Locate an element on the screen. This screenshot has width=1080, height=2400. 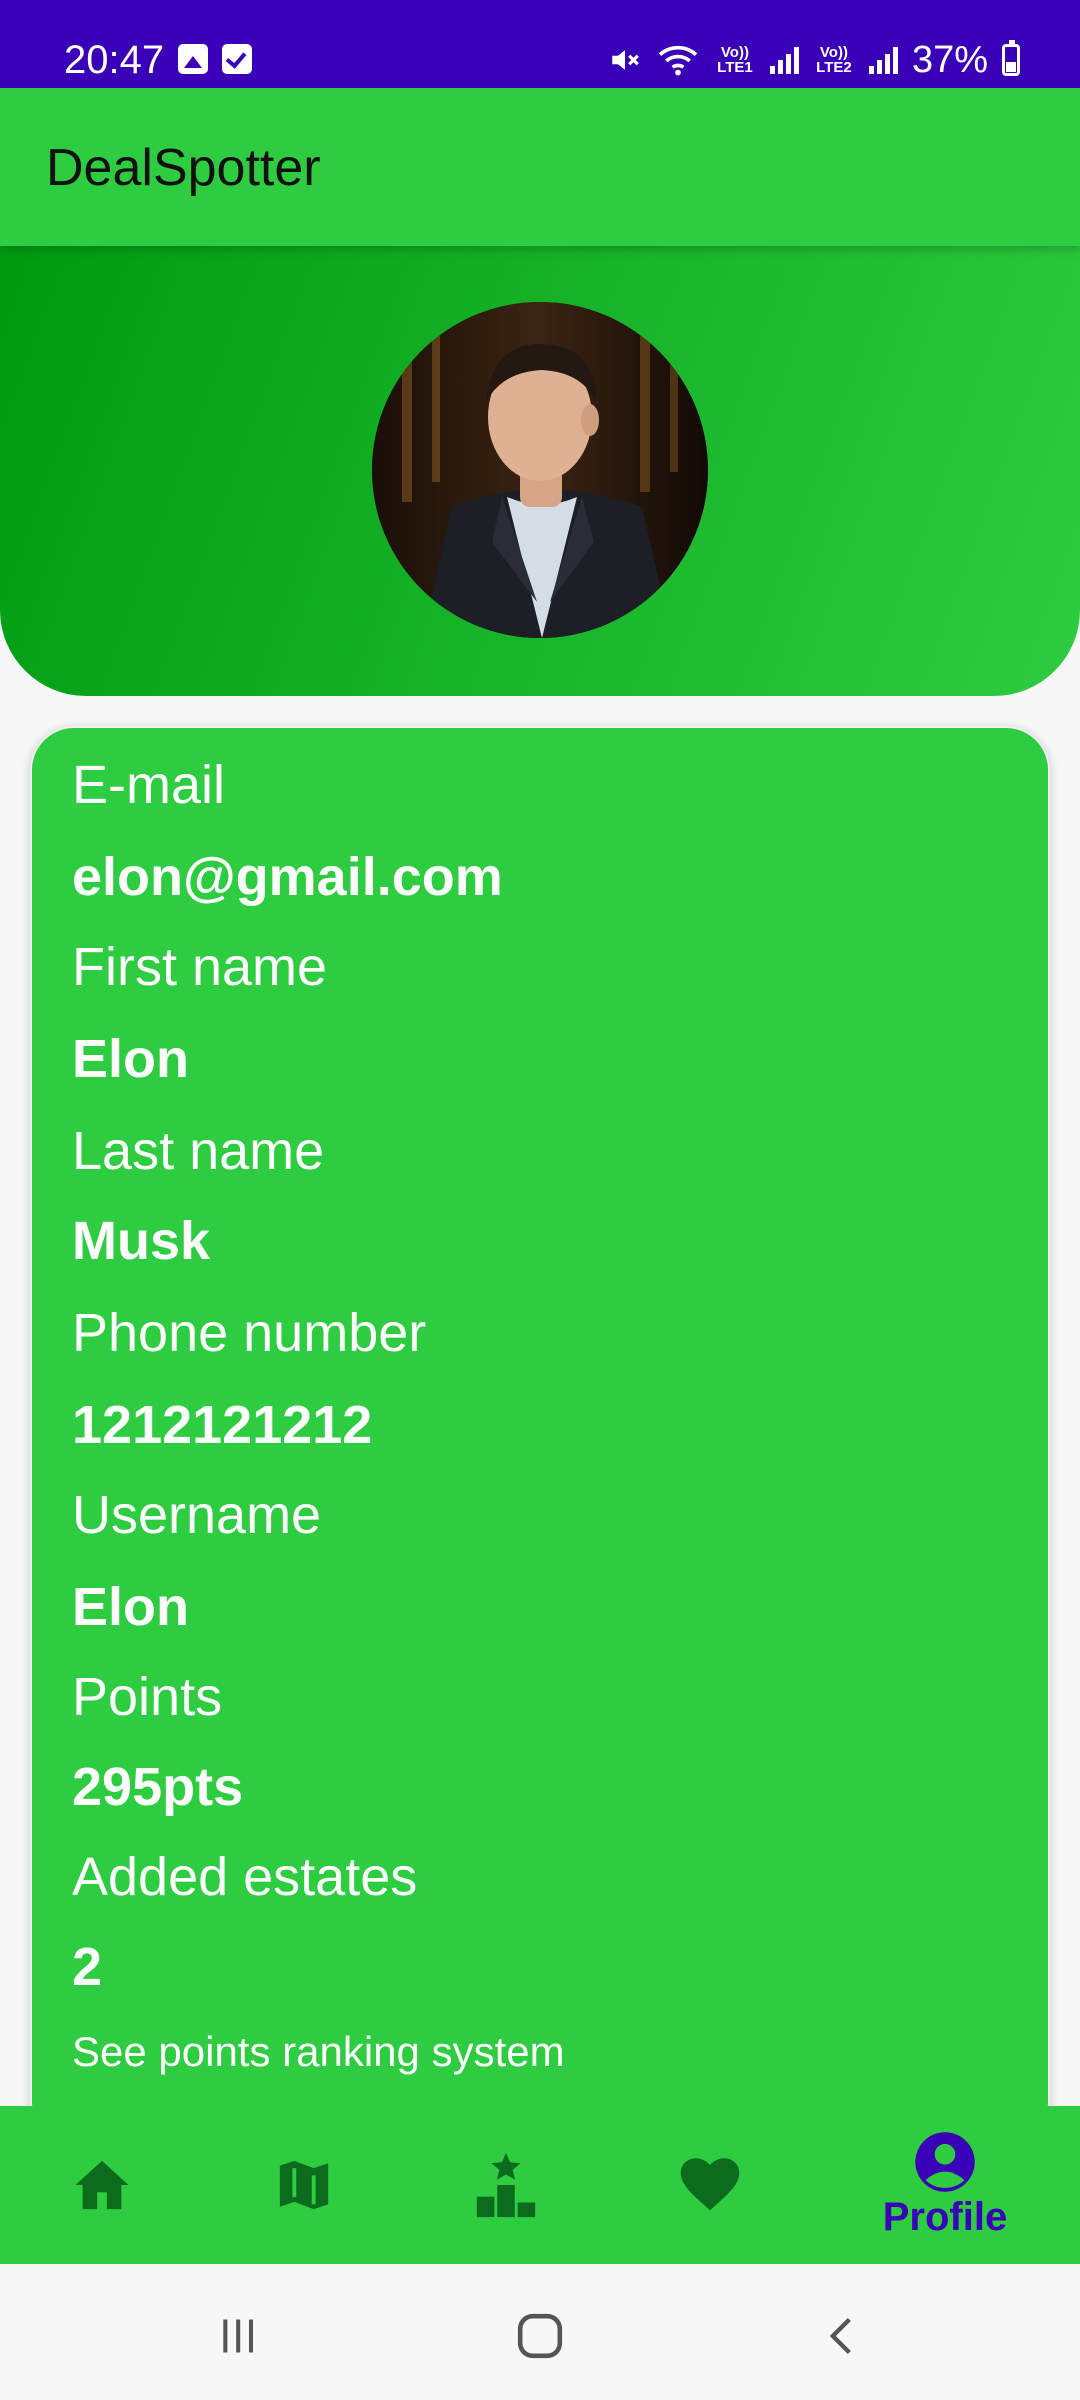
back-chevron-icon is located at coordinates (840, 2336).